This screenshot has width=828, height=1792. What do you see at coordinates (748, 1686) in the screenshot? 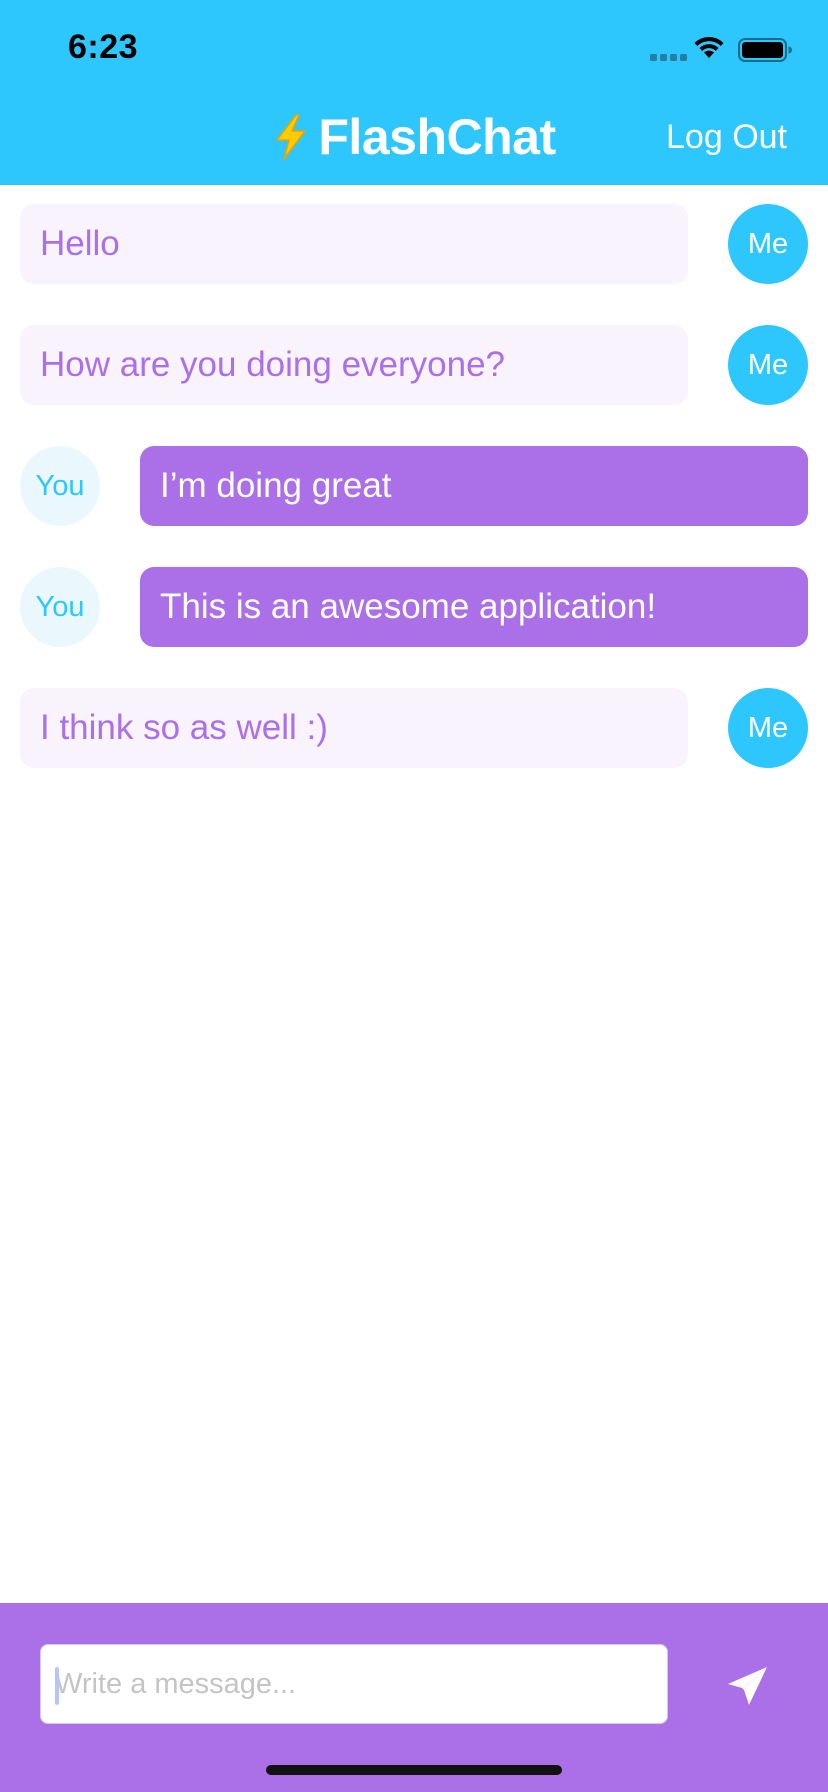
I see `paper-plane-icon` at bounding box center [748, 1686].